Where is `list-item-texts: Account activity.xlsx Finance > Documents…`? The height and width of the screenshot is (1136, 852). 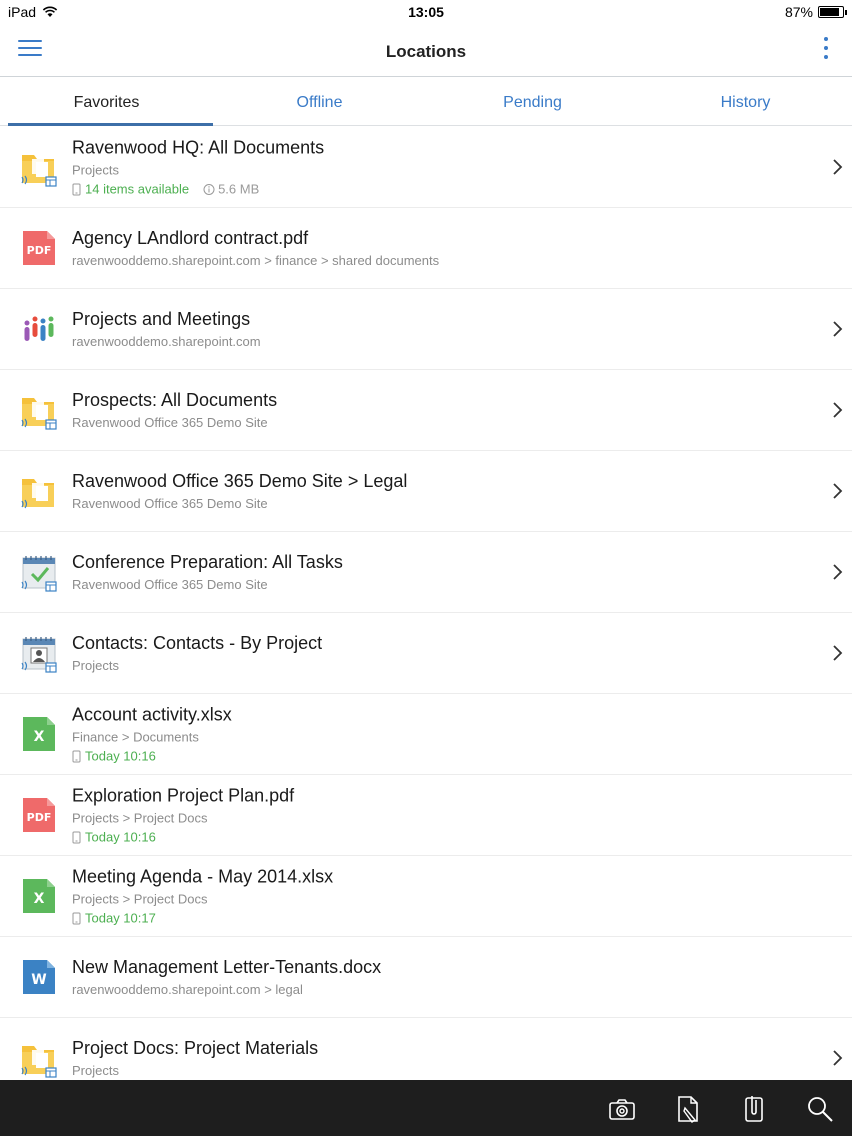 list-item-texts: Account activity.xlsx Finance > Documents… is located at coordinates (152, 734).